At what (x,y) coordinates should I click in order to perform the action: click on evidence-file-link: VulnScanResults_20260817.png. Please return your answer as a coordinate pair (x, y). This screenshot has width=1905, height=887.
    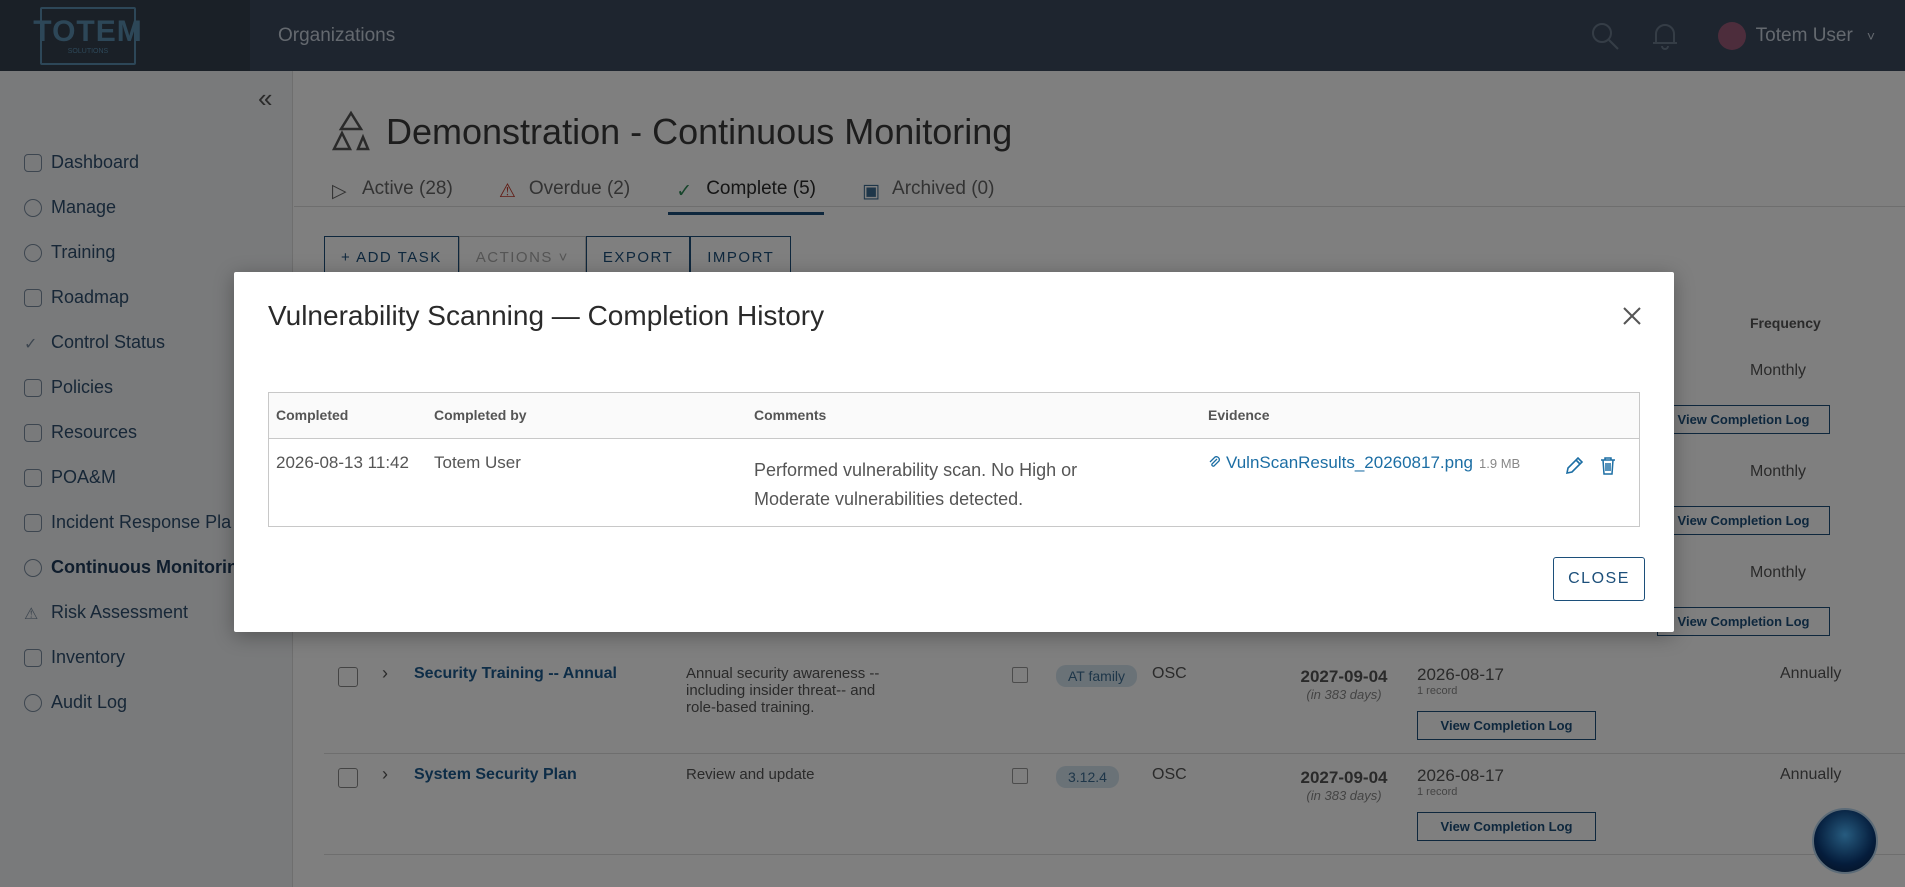
    Looking at the image, I should click on (1349, 463).